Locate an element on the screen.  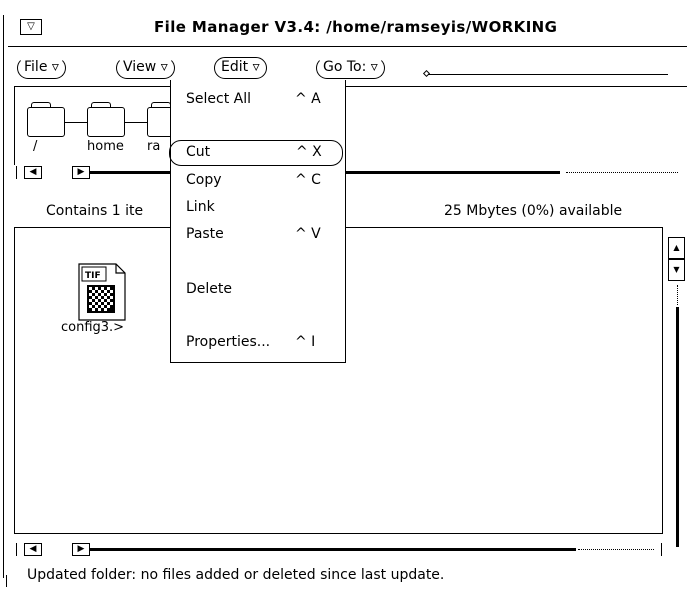
menu-item-label: Select All is located at coordinates (218, 99).